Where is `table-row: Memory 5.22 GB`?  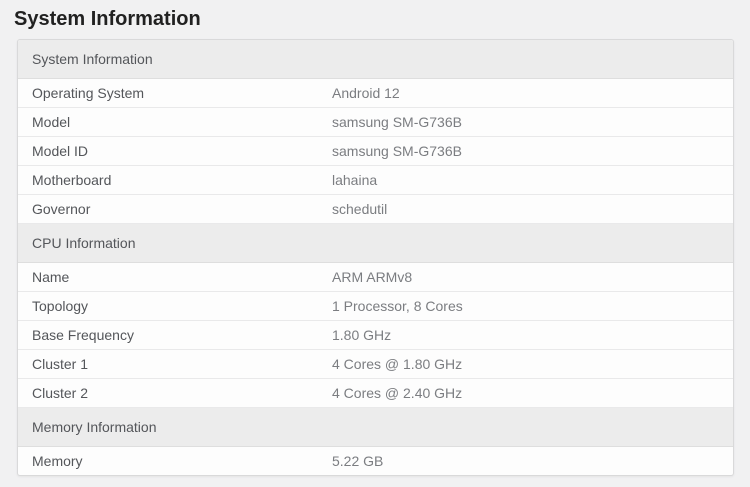 table-row: Memory 5.22 GB is located at coordinates (375, 461).